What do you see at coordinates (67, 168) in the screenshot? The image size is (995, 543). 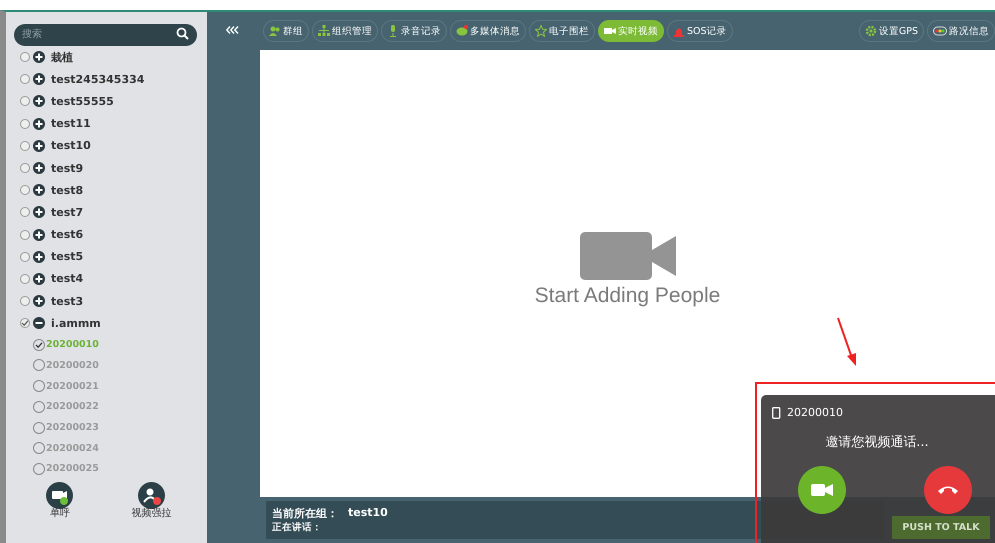 I see `group-name: test9` at bounding box center [67, 168].